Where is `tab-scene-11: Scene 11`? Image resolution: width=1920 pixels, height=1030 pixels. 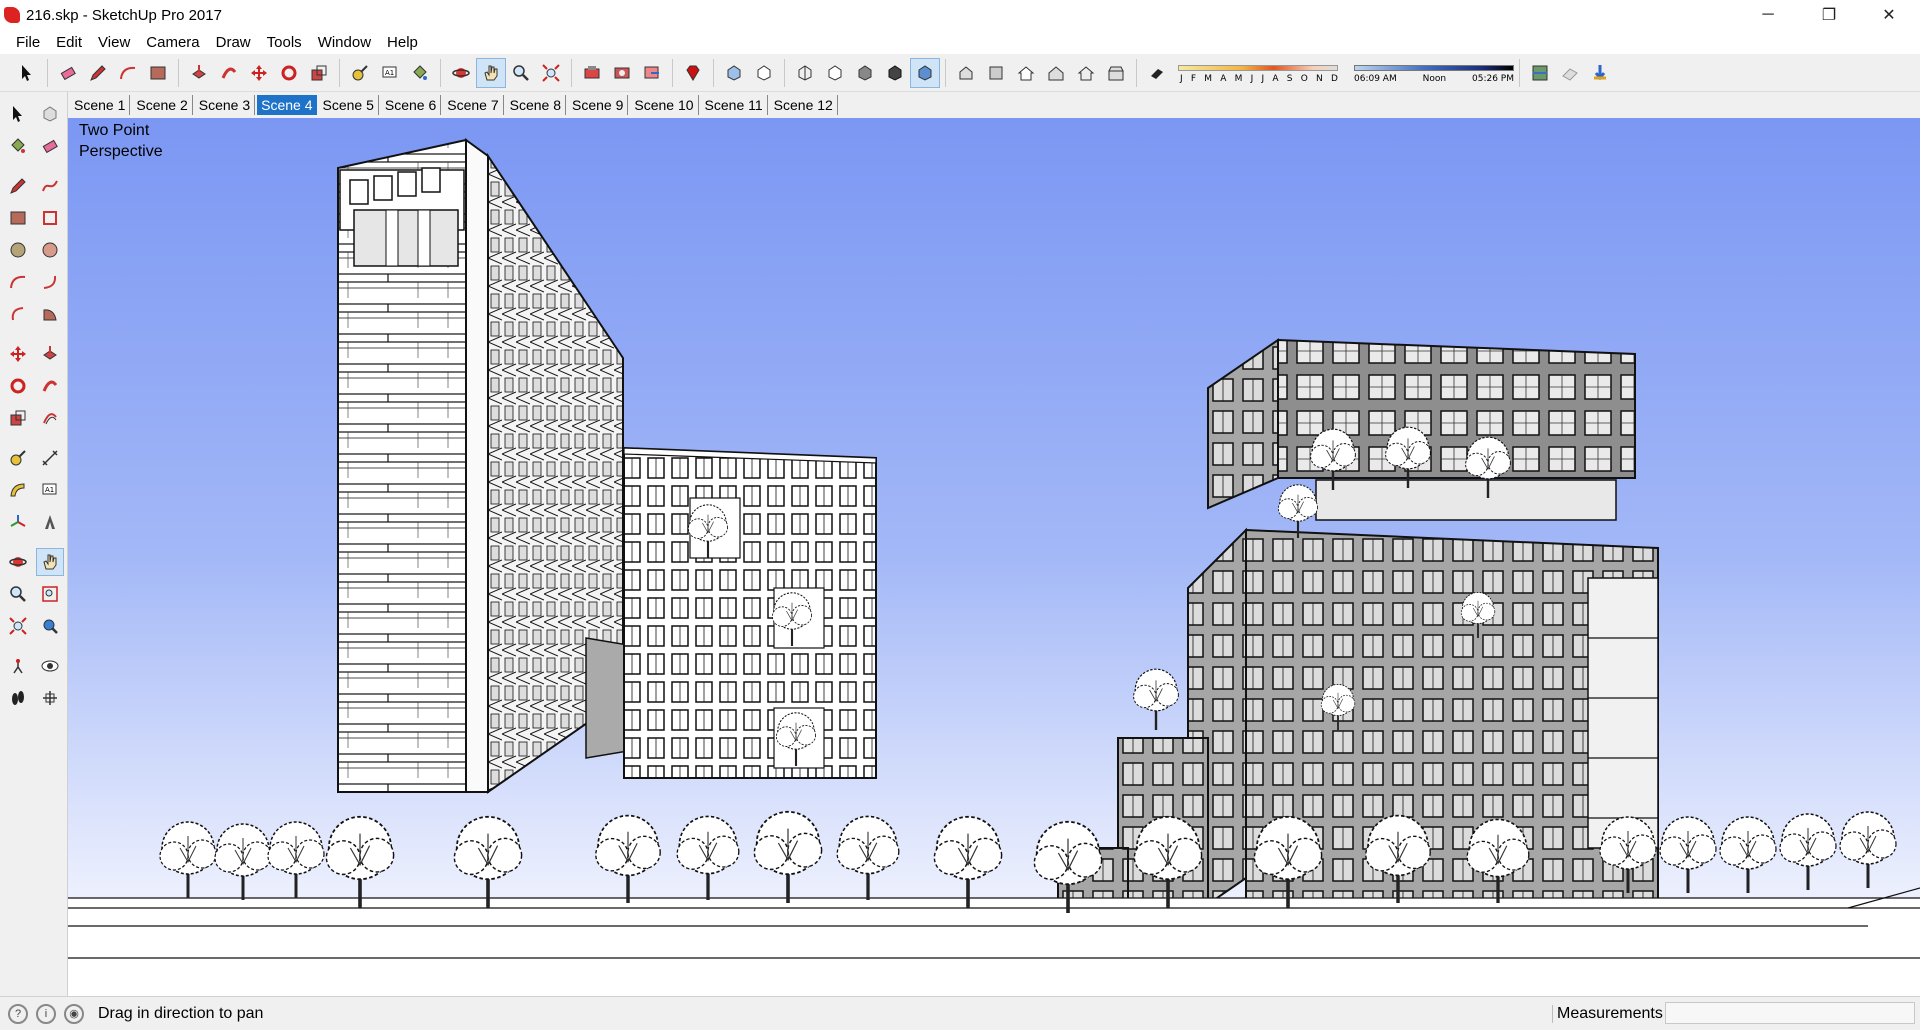
tab-scene-11: Scene 11 is located at coordinates (734, 105).